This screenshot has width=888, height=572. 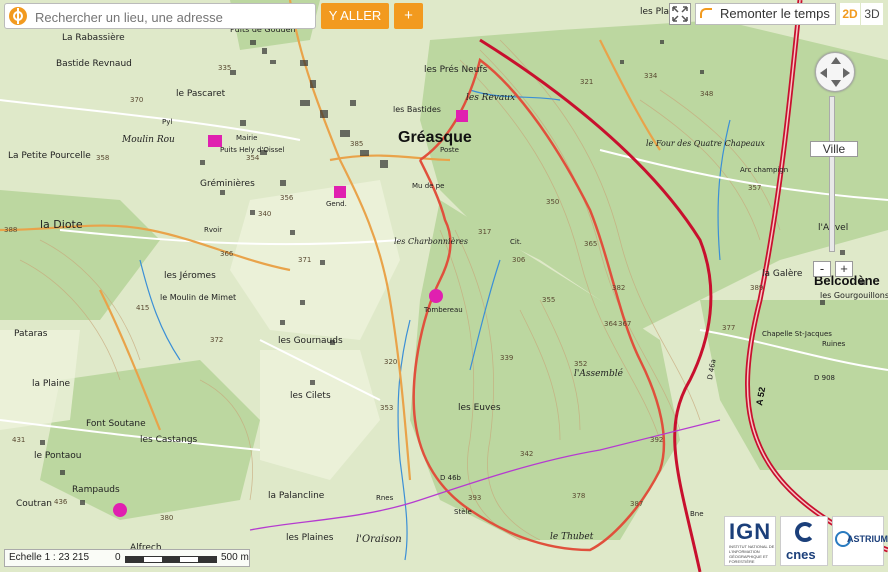 What do you see at coordinates (198, 297) in the screenshot?
I see `svg-text: le Moulin de Mimet` at bounding box center [198, 297].